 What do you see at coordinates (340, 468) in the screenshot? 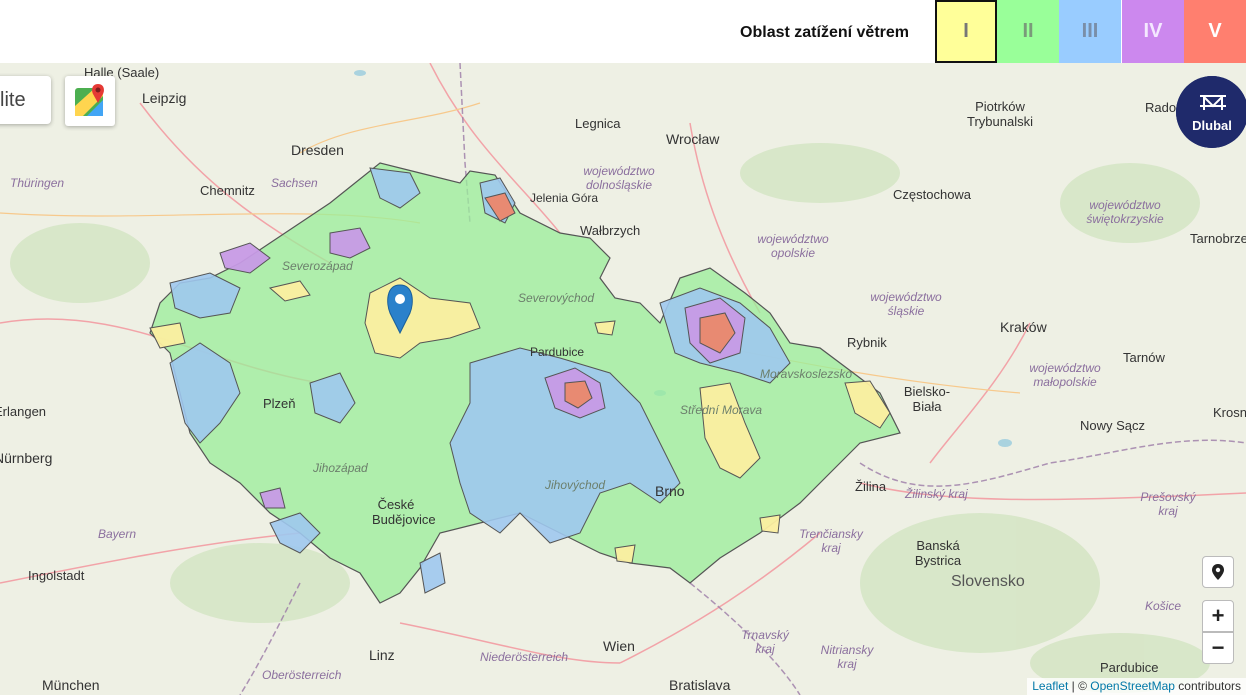
I see `region-label: Jihozápad` at bounding box center [340, 468].